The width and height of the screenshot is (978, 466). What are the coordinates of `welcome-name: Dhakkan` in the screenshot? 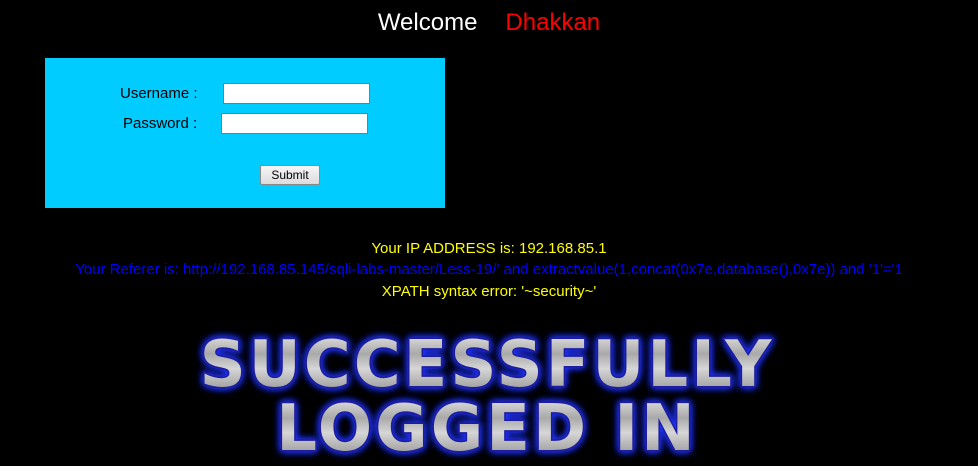 It's located at (553, 22).